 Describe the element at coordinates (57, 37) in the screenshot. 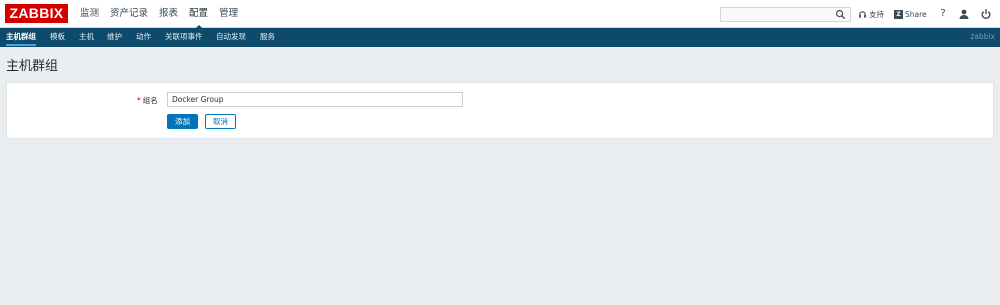

I see `subnav-templates: 模板` at that location.